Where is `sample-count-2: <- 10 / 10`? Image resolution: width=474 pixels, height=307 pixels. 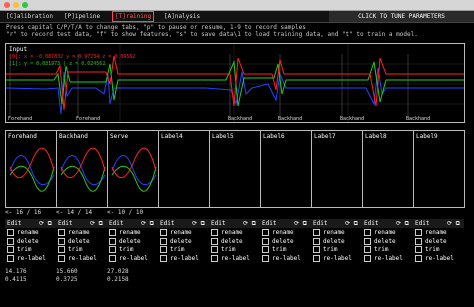
sample-count-2: <- 10 / 10 is located at coordinates (125, 212).